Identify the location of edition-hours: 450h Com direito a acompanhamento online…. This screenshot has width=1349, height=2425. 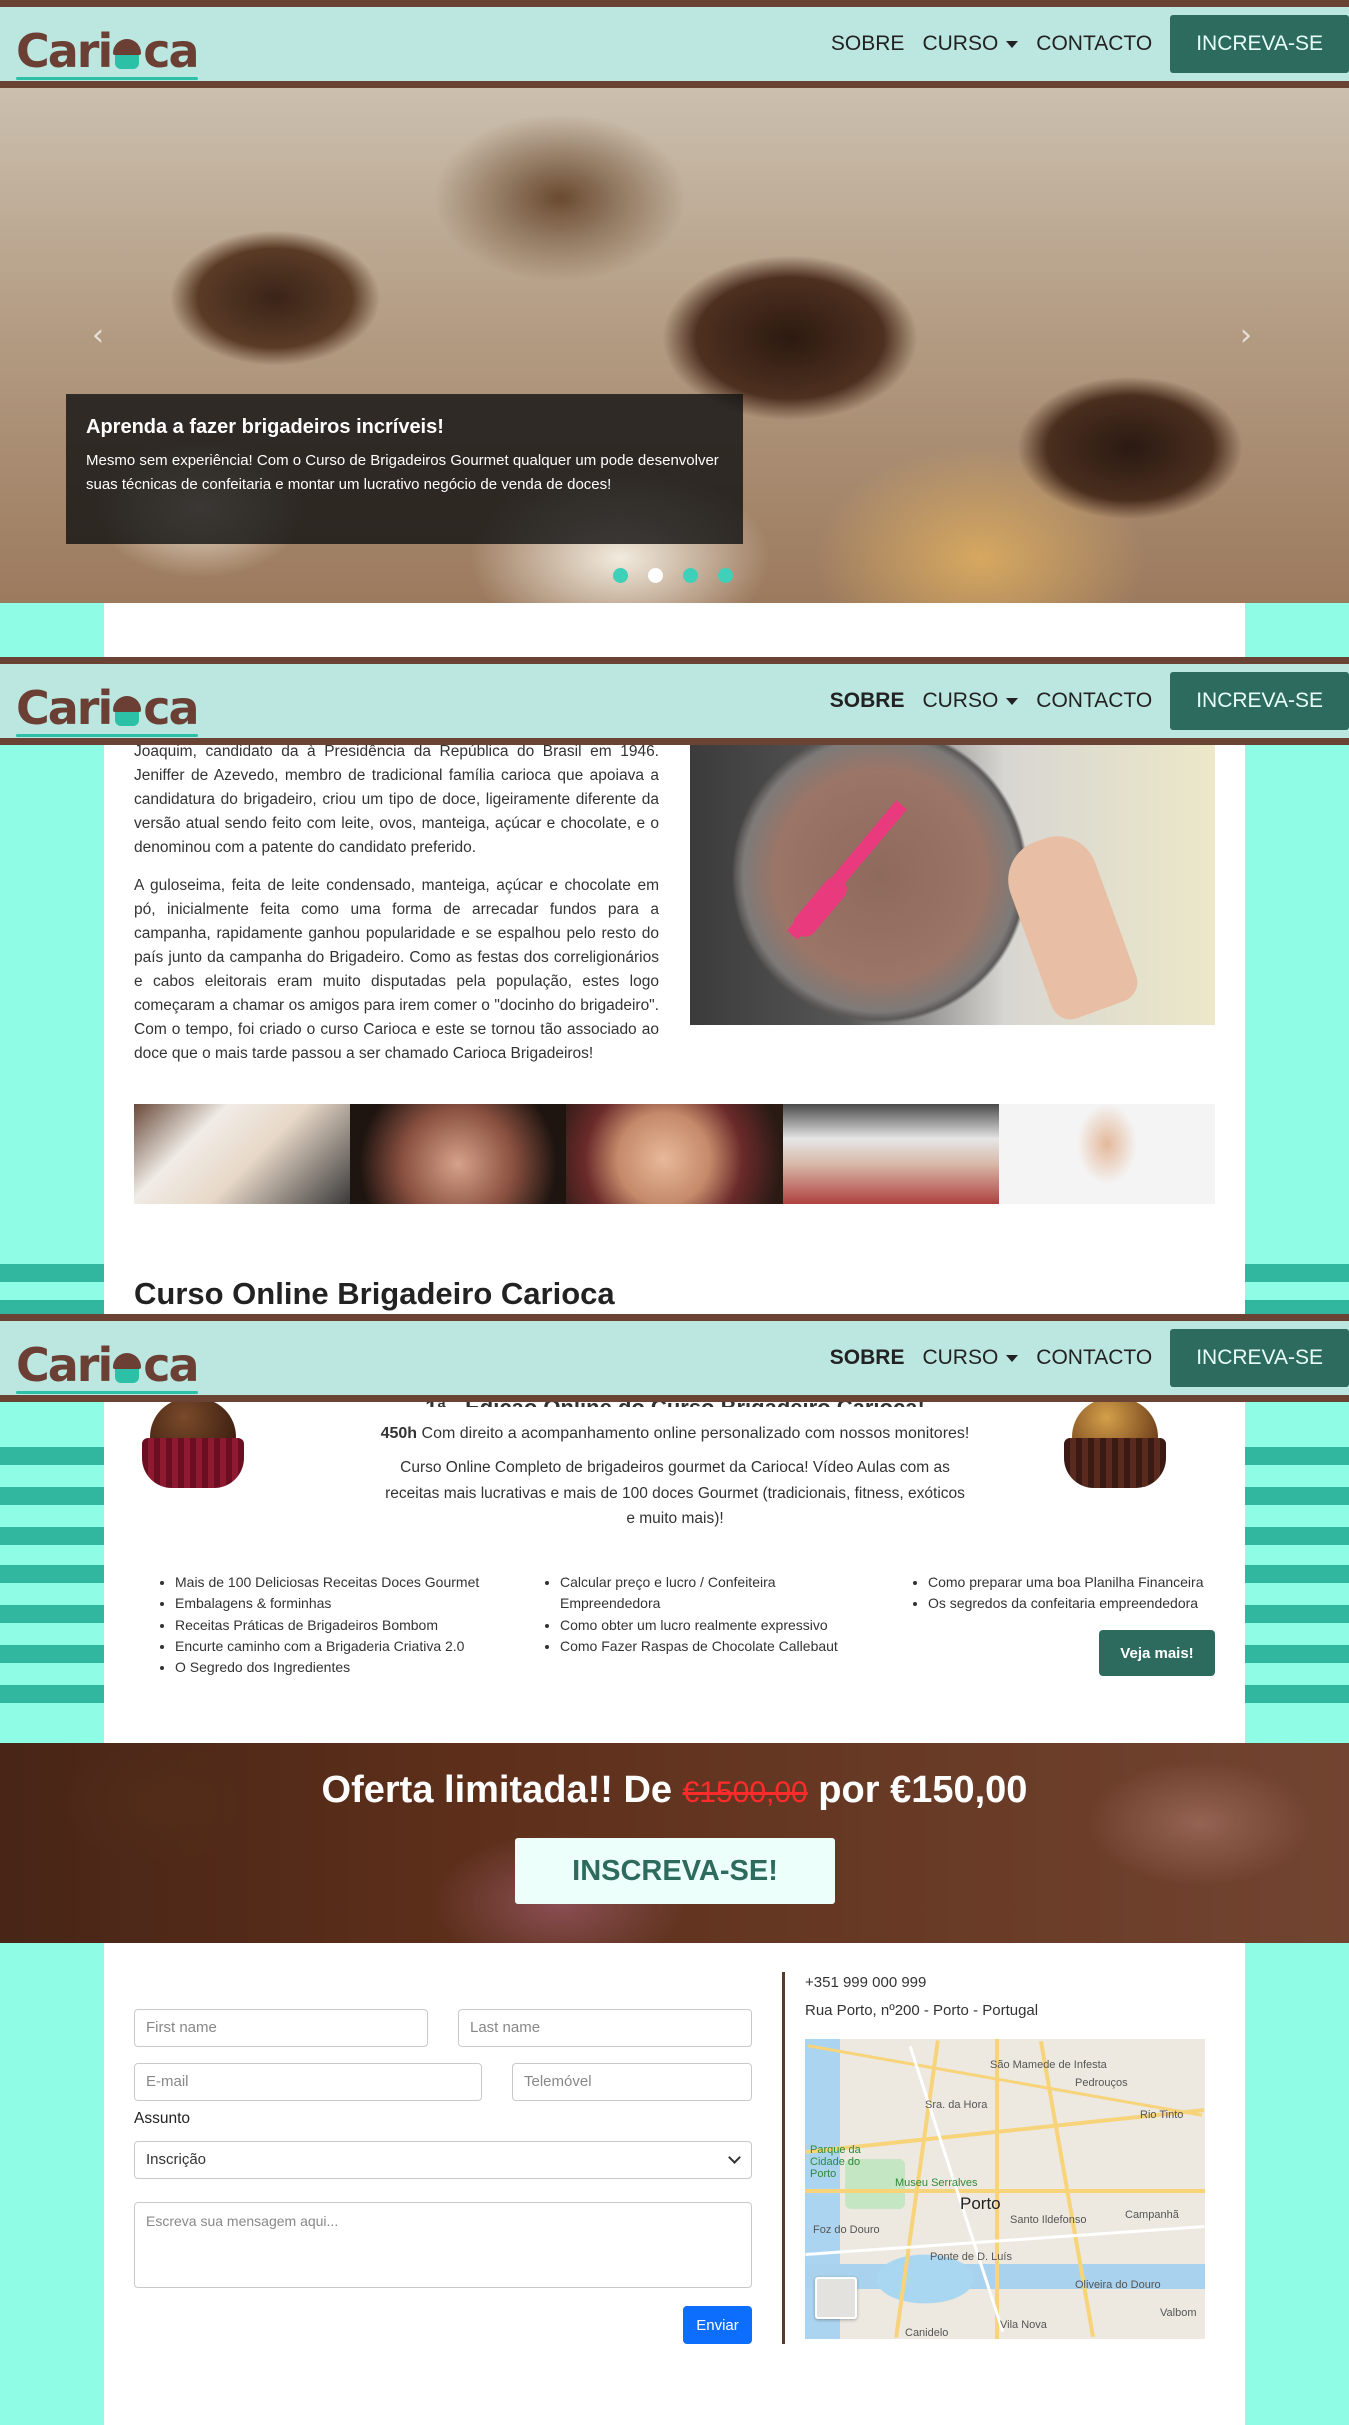
(675, 1434).